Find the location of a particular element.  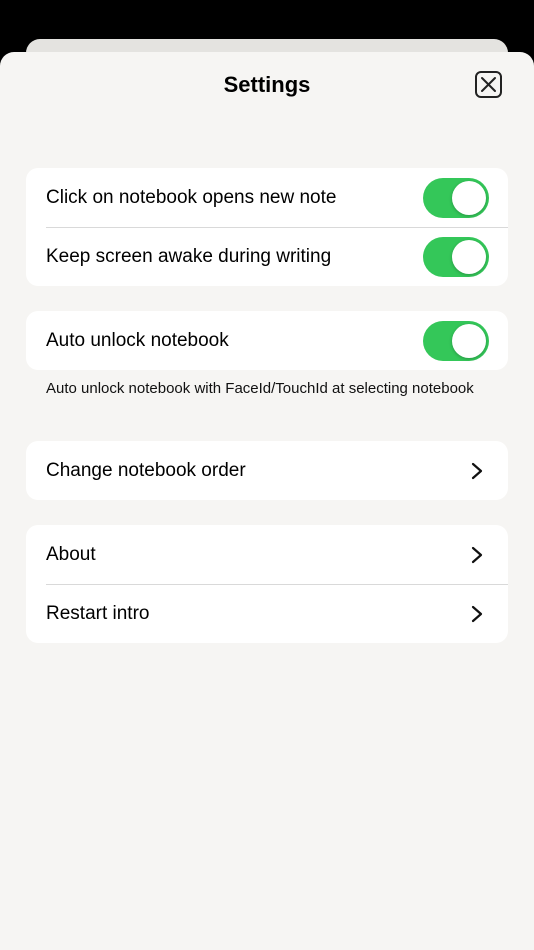

change-order-row: Change notebook order is located at coordinates (267, 470).